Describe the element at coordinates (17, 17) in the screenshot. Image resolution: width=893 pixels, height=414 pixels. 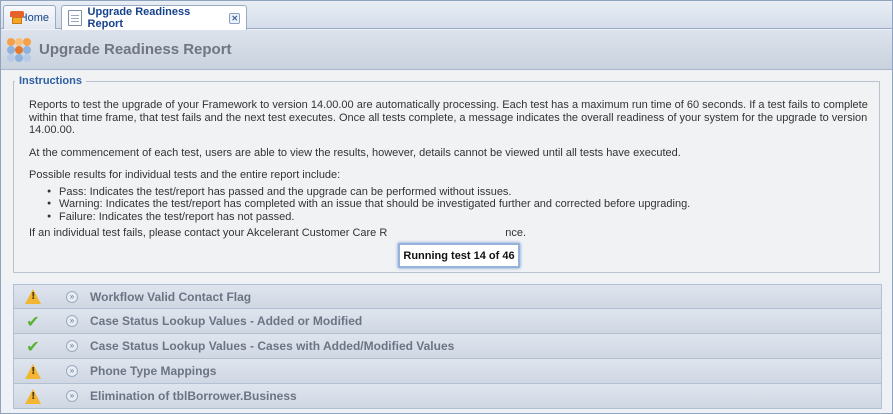
I see `home-icon` at that location.